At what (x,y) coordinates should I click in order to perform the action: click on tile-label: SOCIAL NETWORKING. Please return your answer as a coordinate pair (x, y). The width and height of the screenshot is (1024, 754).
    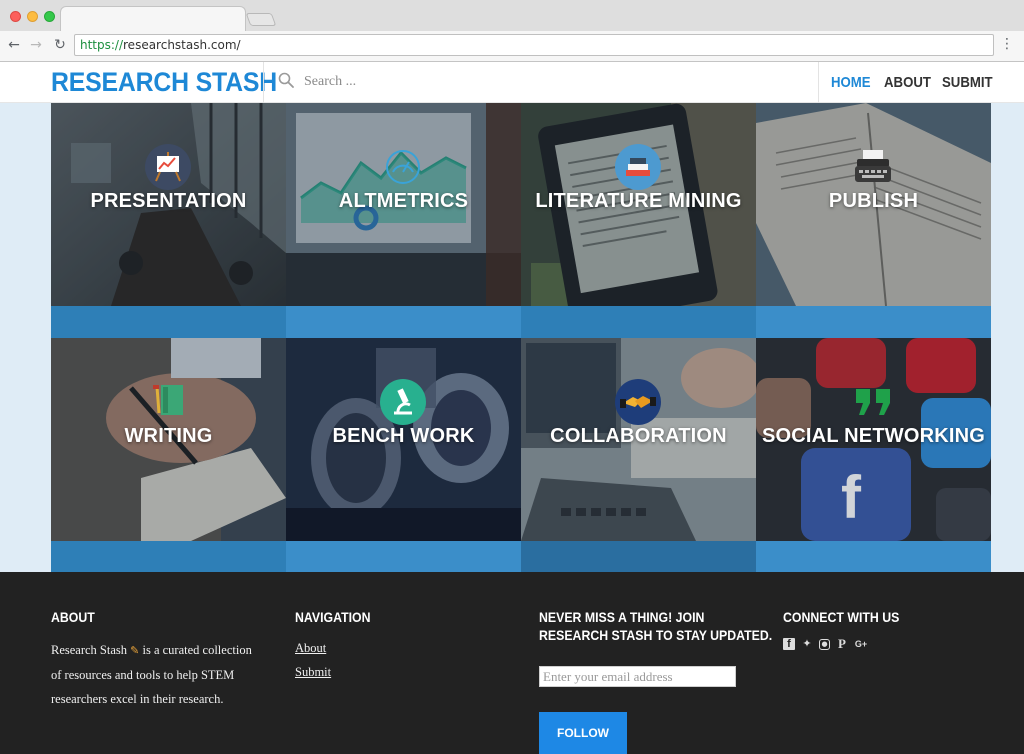
    Looking at the image, I should click on (873, 436).